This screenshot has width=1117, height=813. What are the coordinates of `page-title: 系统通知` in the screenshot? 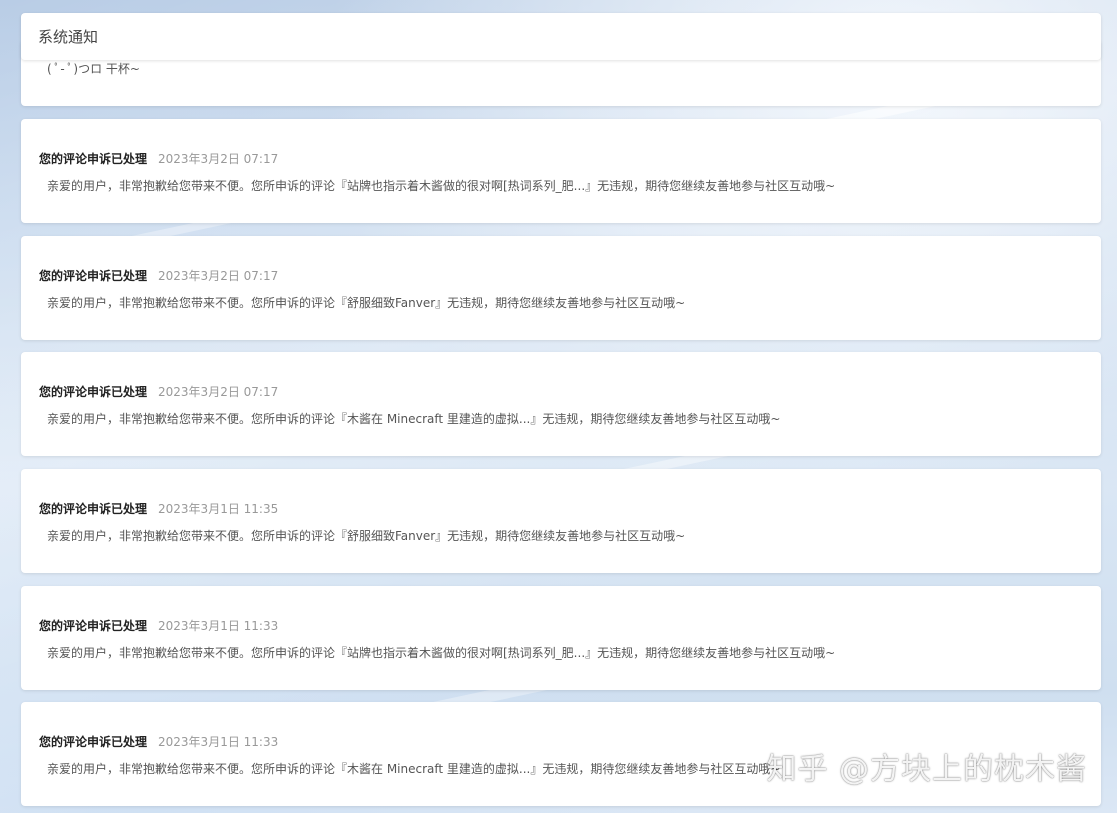 It's located at (68, 37).